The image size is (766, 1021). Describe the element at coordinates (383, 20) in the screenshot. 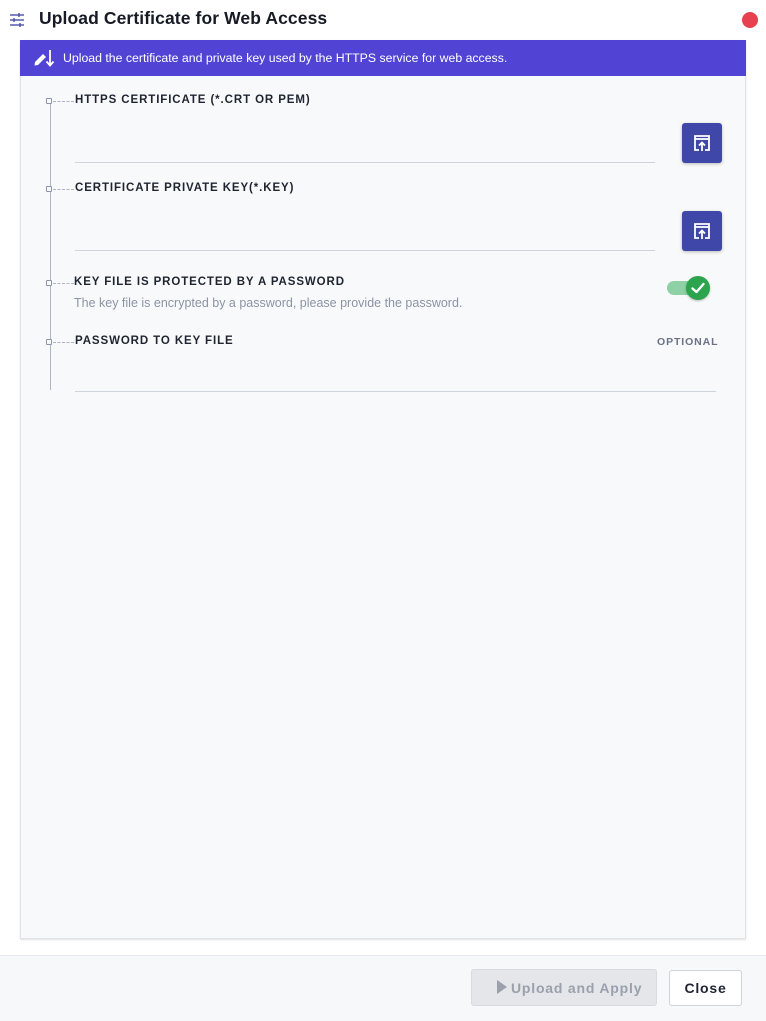

I see `window-titlebar: Upload Certificate for Web Access` at that location.